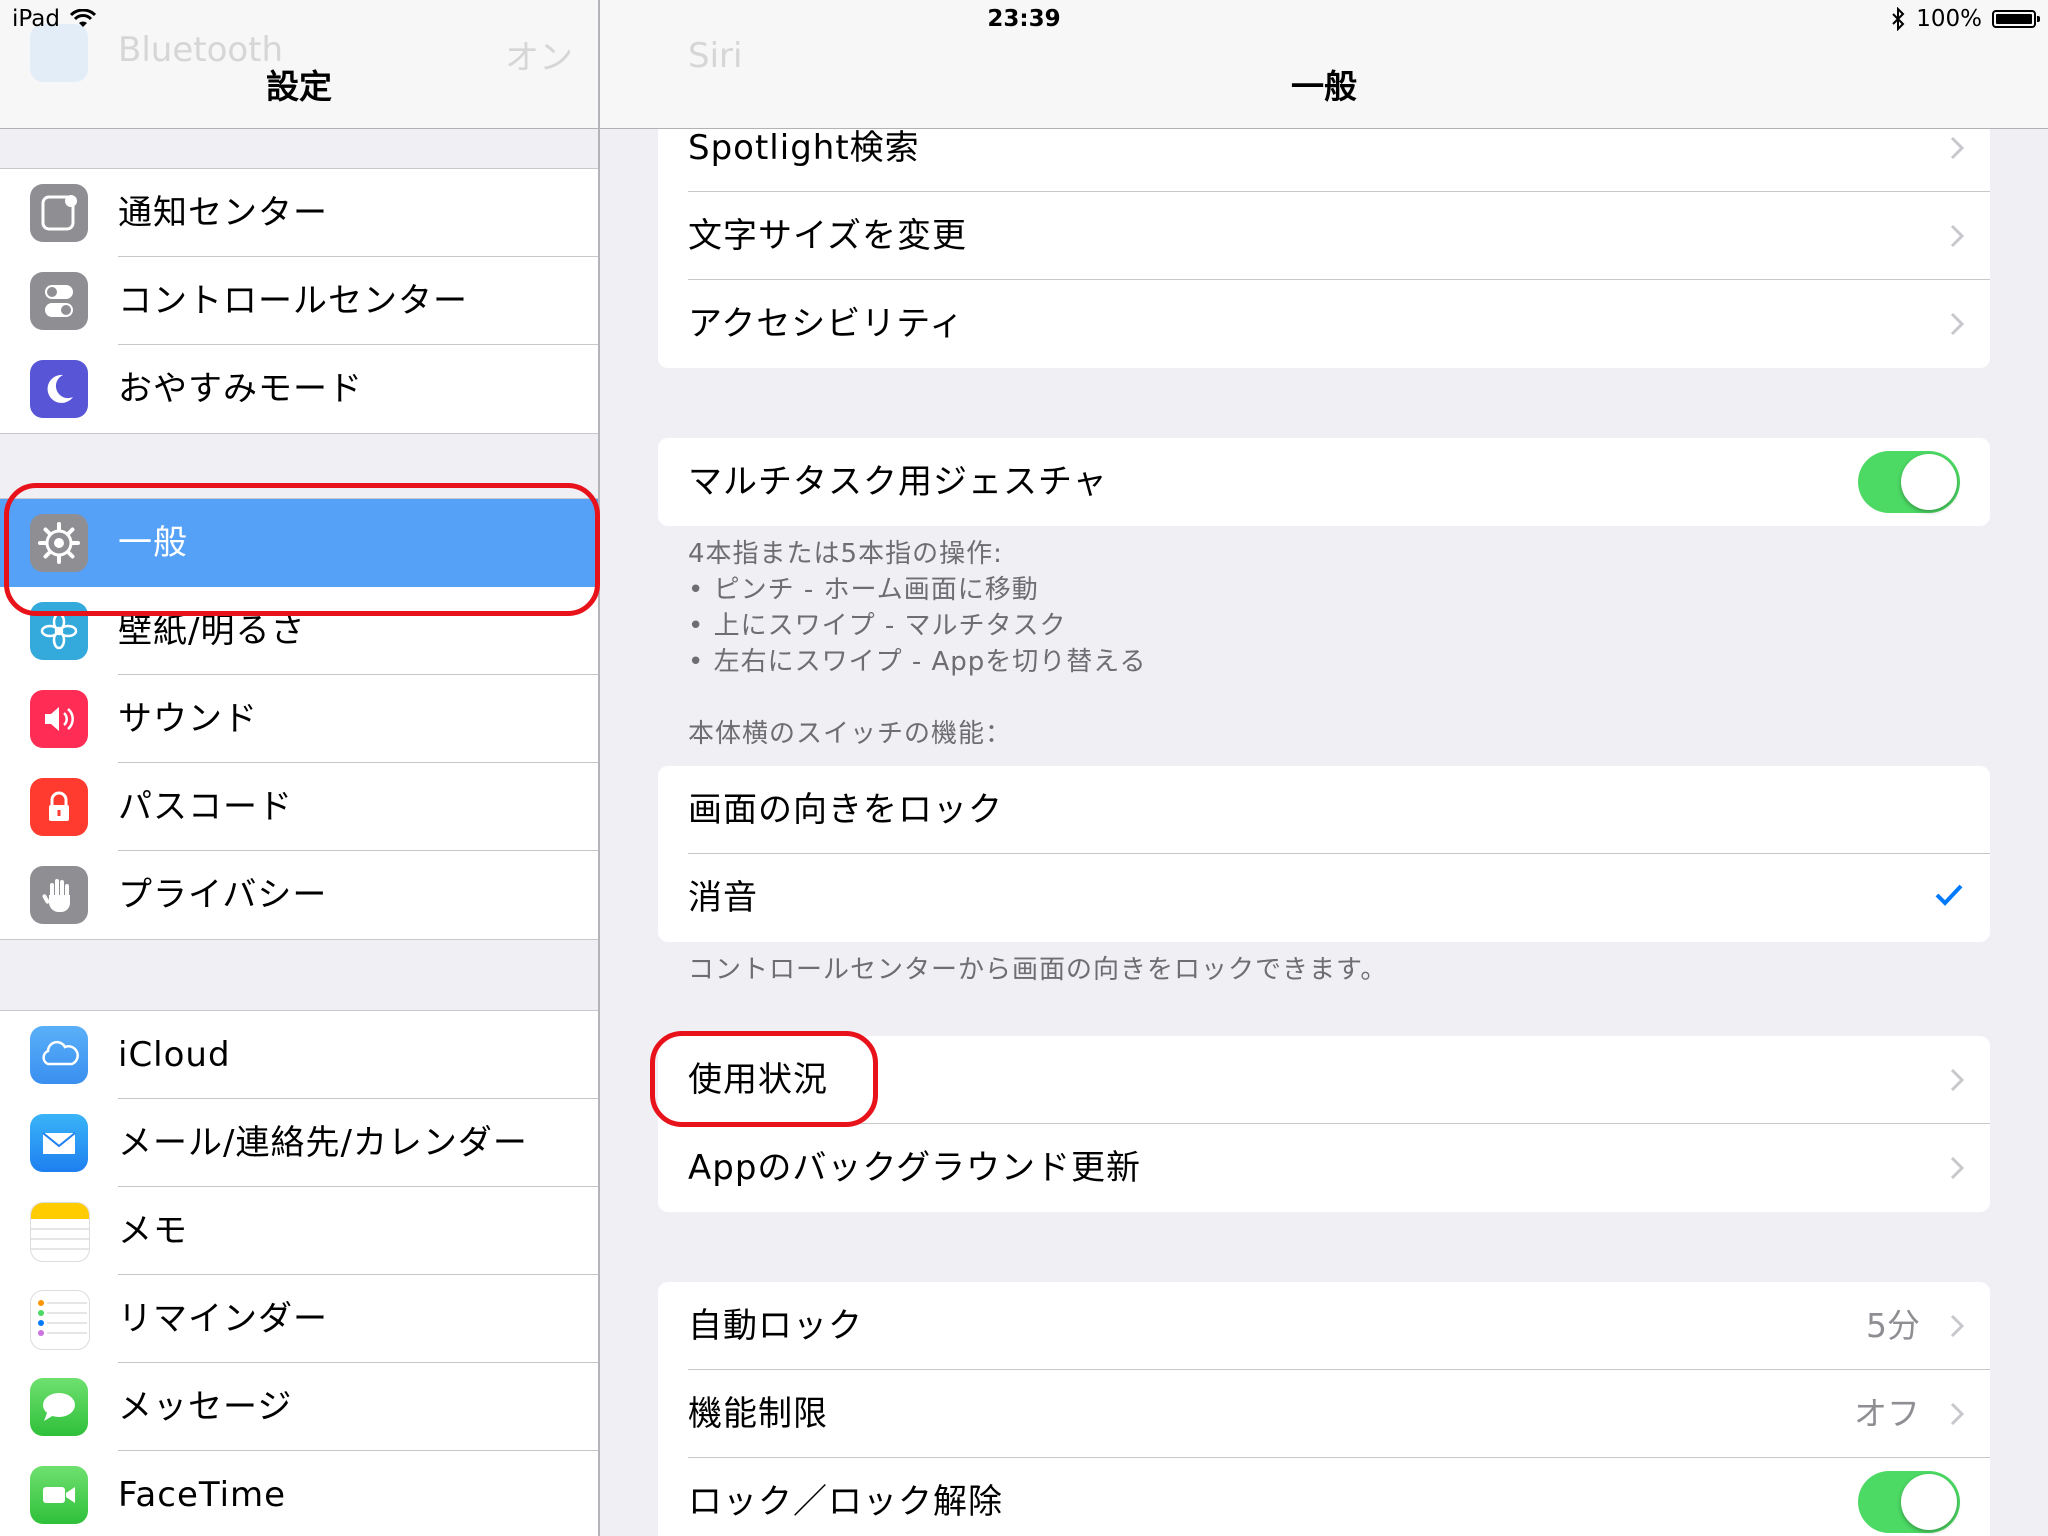 The width and height of the screenshot is (2048, 1536). Describe the element at coordinates (299, 1407) in the screenshot. I see `sidebar-item-messages: メッセージ` at that location.